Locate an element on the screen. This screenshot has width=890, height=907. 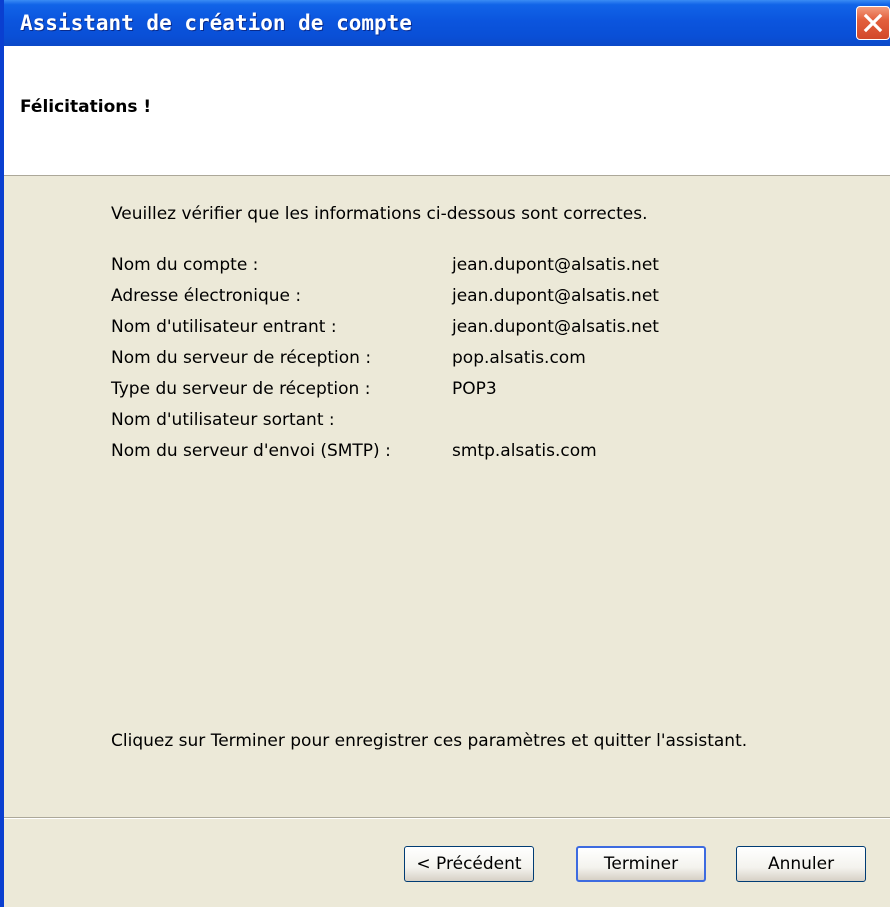
account-name-value: jean.dupont@alsatis.net is located at coordinates (555, 265).